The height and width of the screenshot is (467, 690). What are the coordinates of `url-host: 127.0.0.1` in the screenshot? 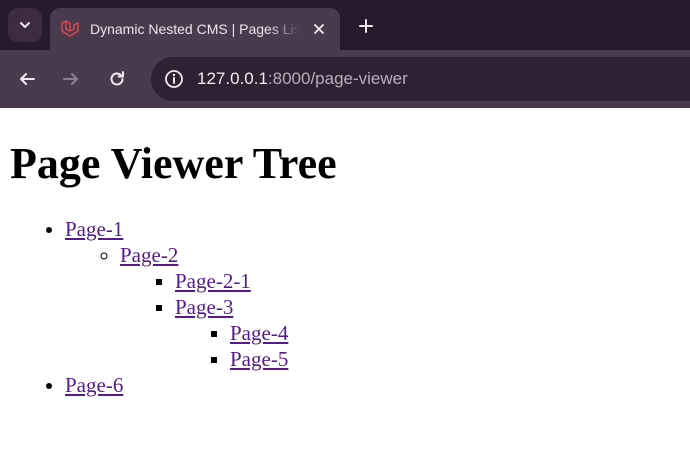 It's located at (232, 78).